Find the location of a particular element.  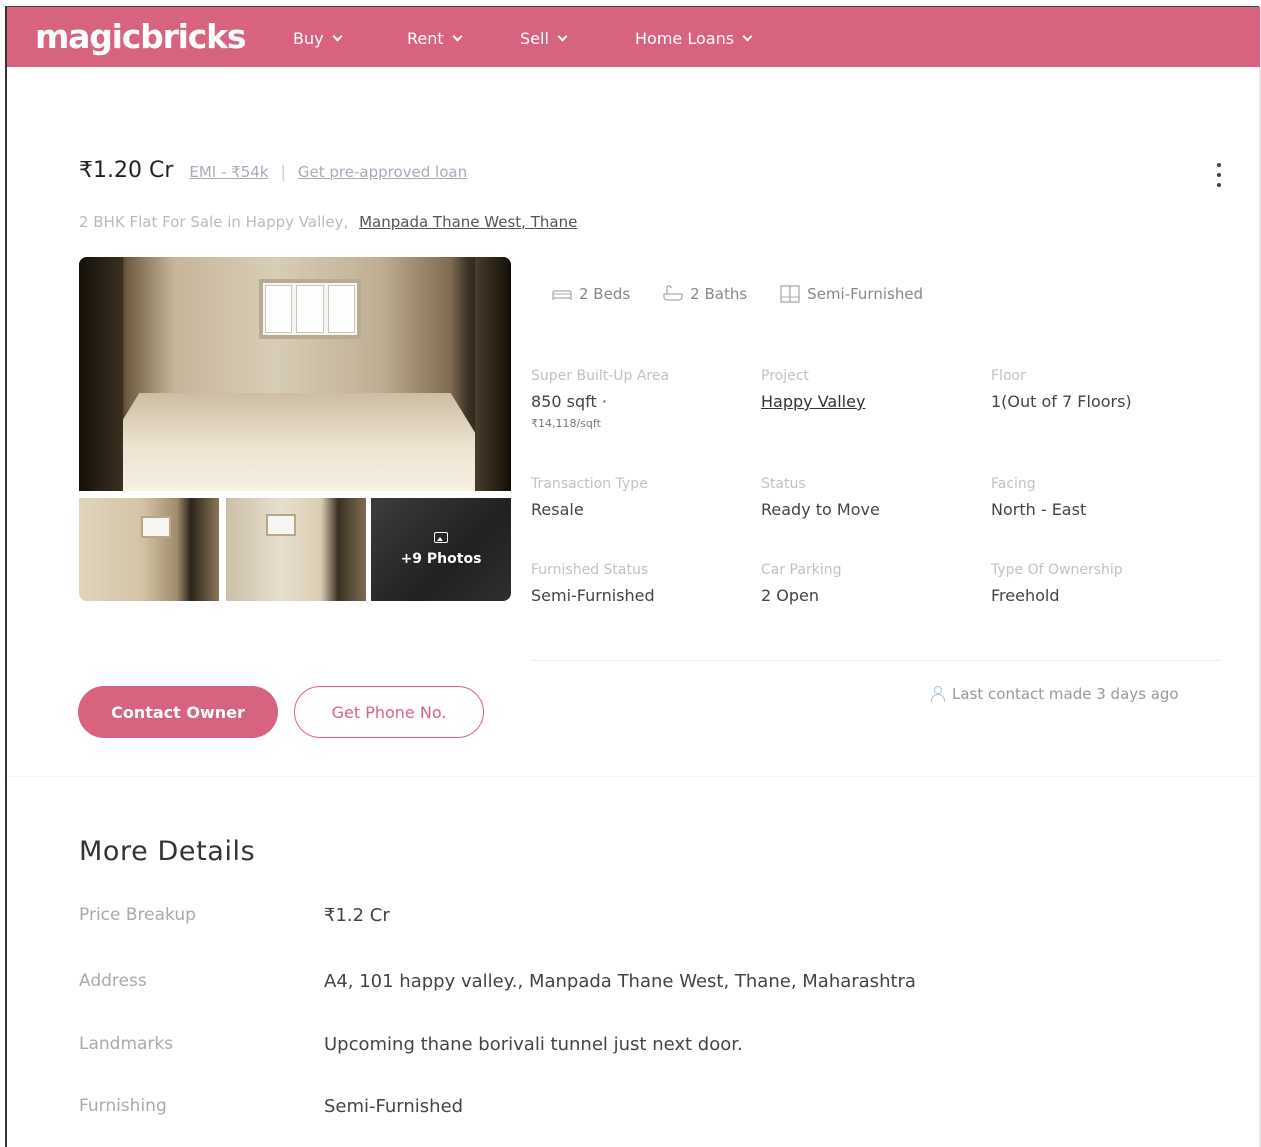

spec-furnished-value: Semi-Furnished is located at coordinates (593, 595).